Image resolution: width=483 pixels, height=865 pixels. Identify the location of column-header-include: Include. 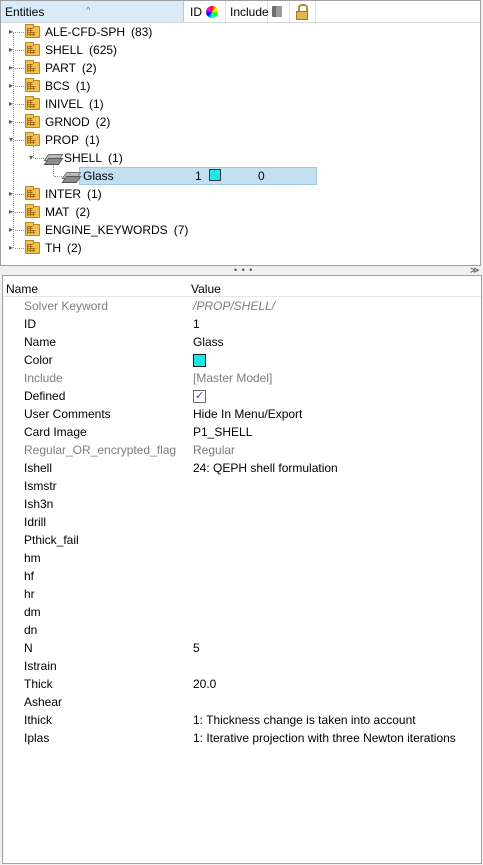
(247, 11).